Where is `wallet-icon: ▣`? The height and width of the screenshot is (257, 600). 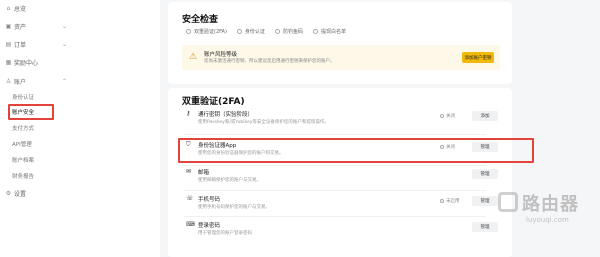
wallet-icon: ▣ is located at coordinates (8, 26).